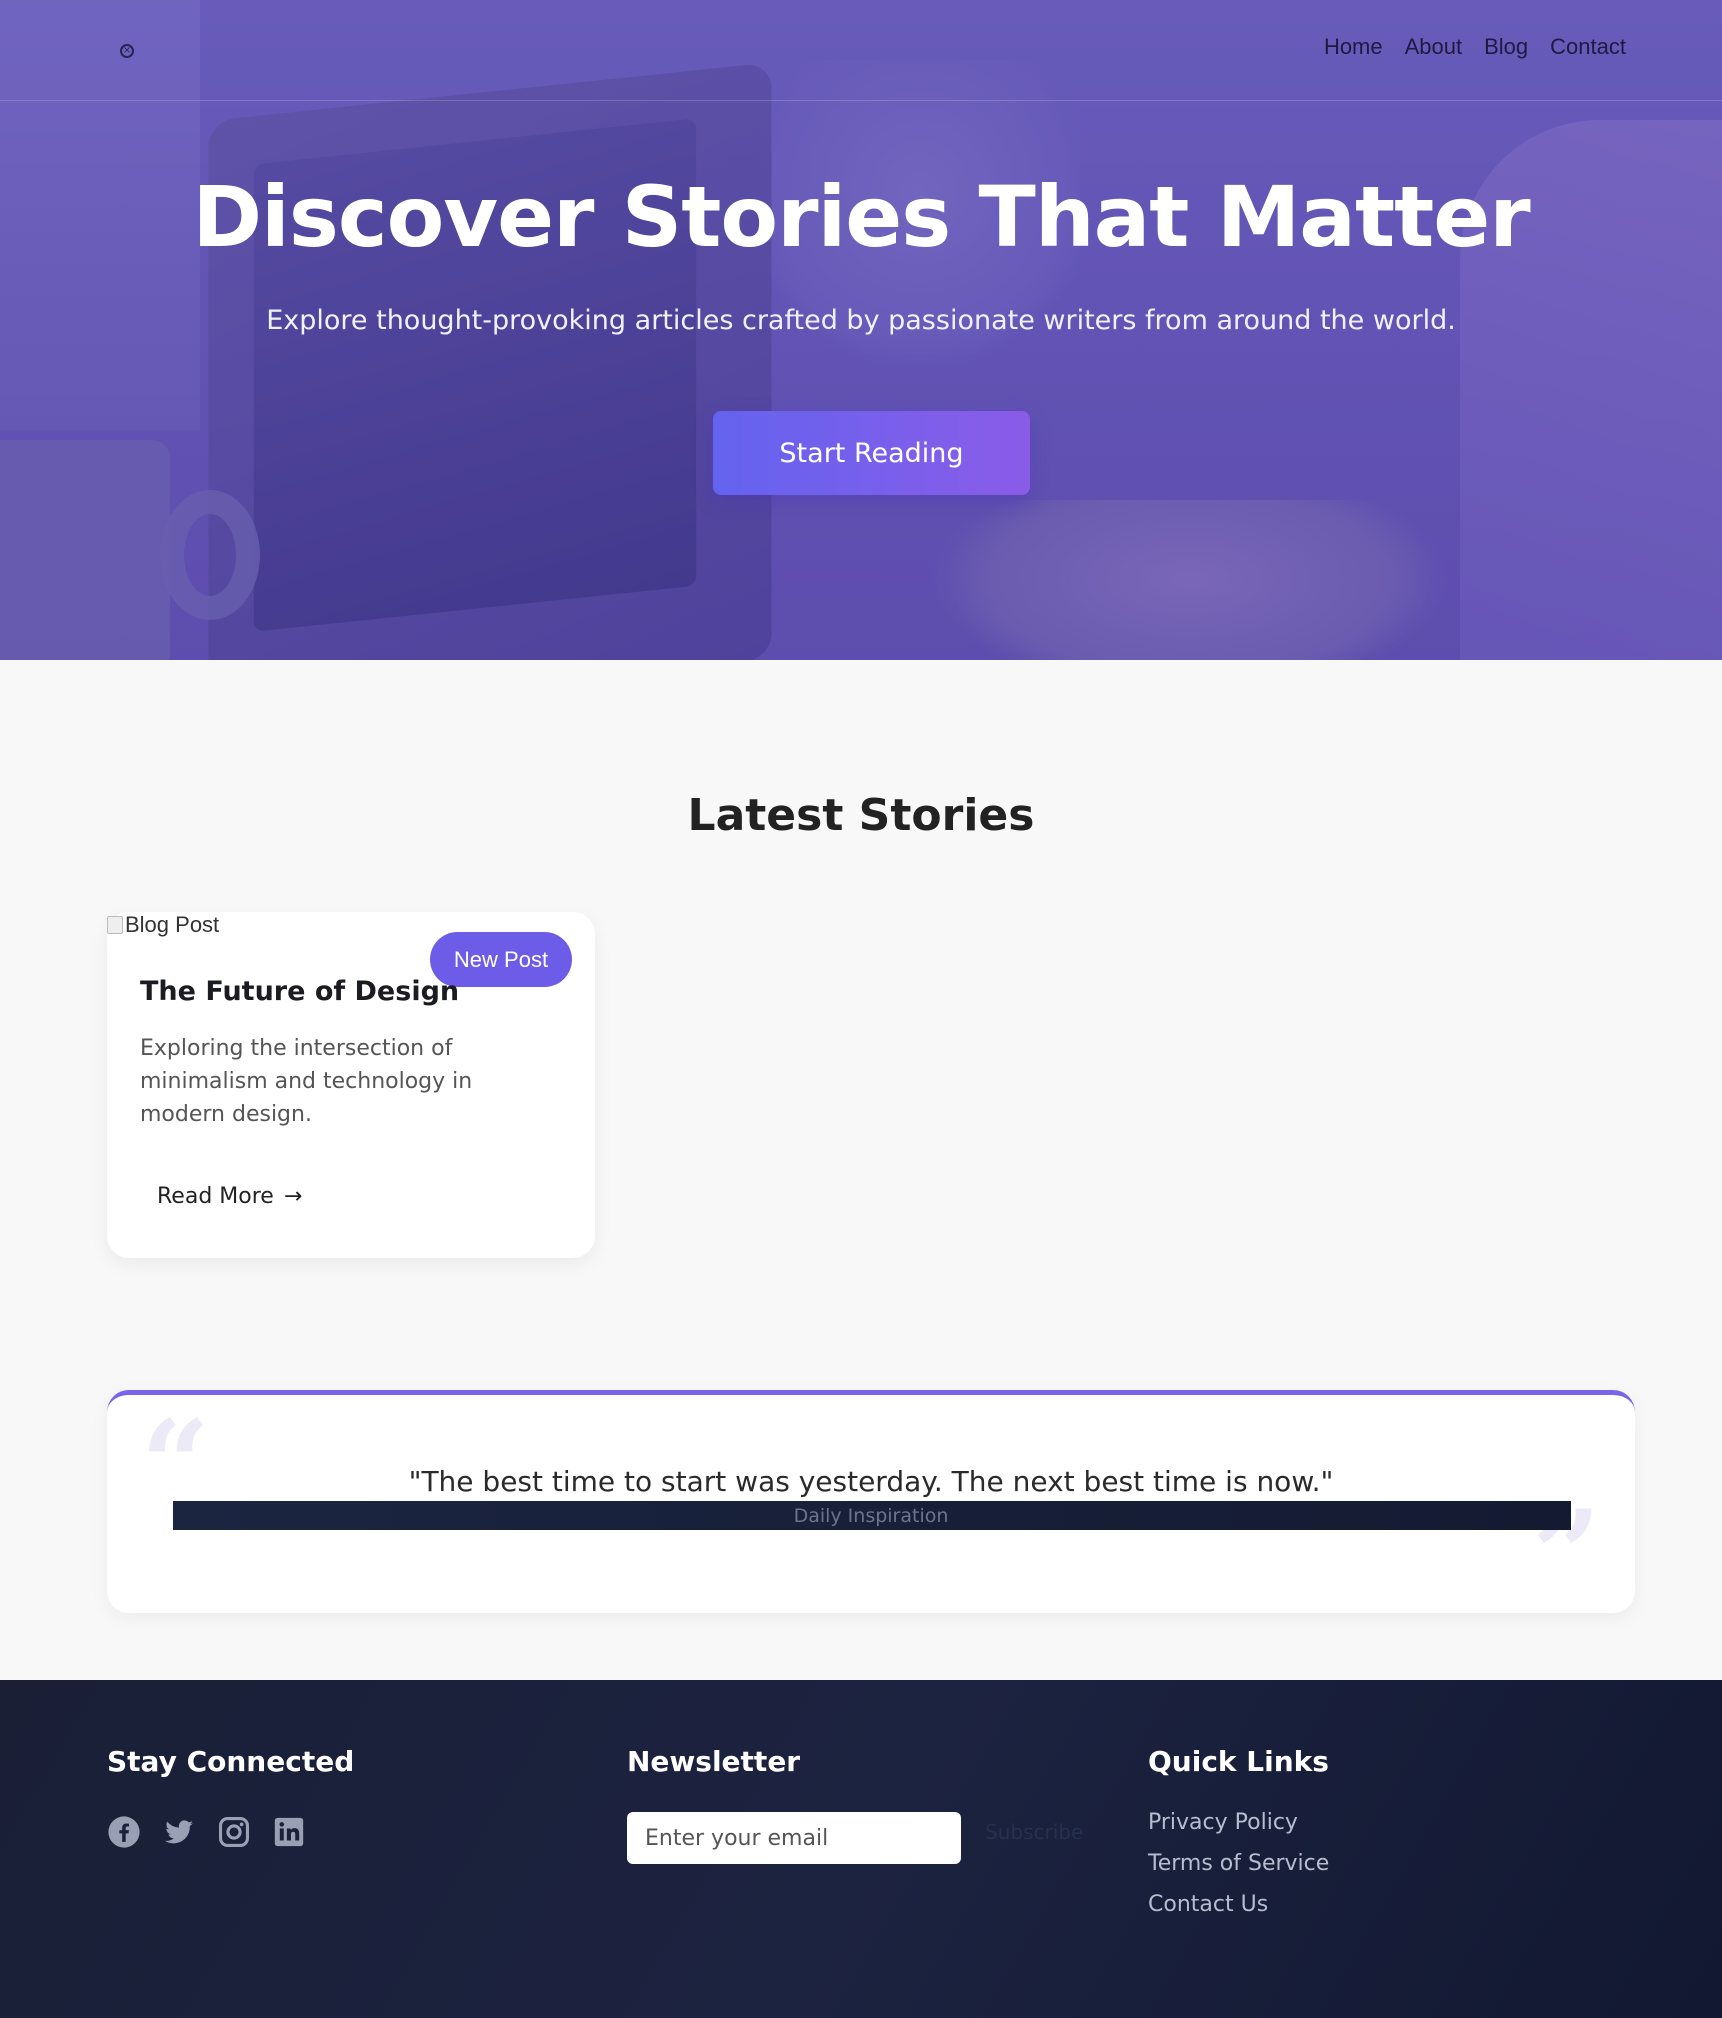 The width and height of the screenshot is (1722, 2018). Describe the element at coordinates (1506, 47) in the screenshot. I see `nav-link-blog: Blog` at that location.